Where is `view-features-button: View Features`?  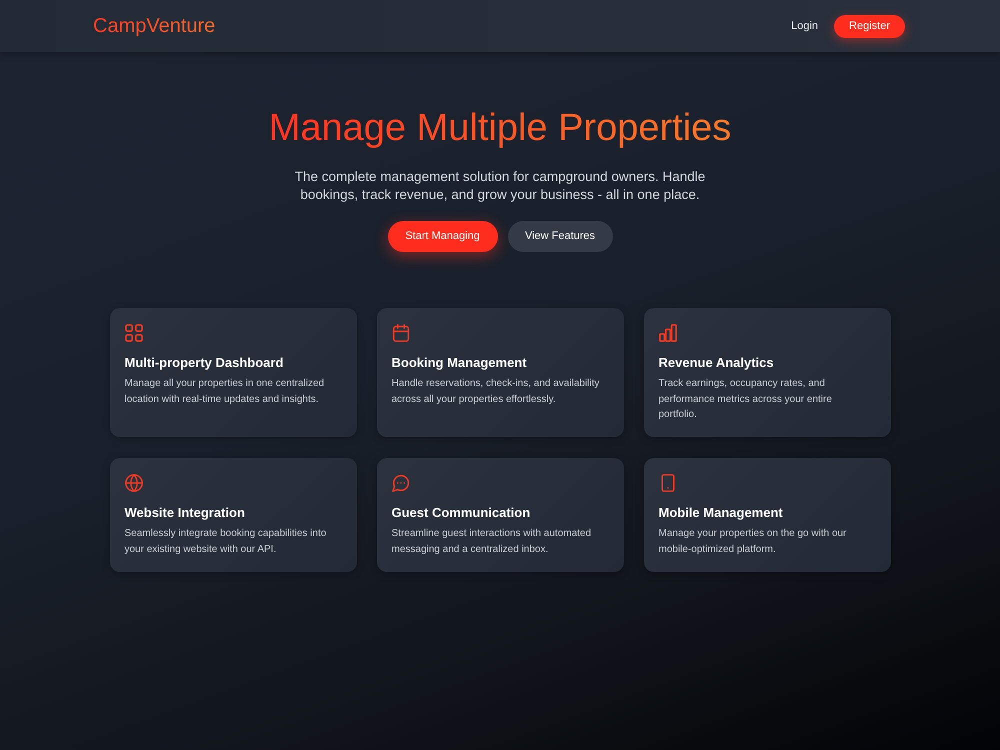
view-features-button: View Features is located at coordinates (560, 236).